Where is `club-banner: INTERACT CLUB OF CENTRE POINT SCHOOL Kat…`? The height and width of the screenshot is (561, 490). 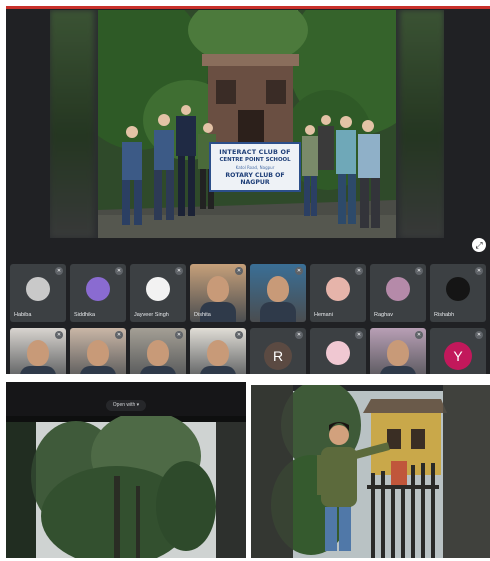
club-banner: INTERACT CLUB OF CENTRE POINT SCHOOL Kat… is located at coordinates (255, 167).